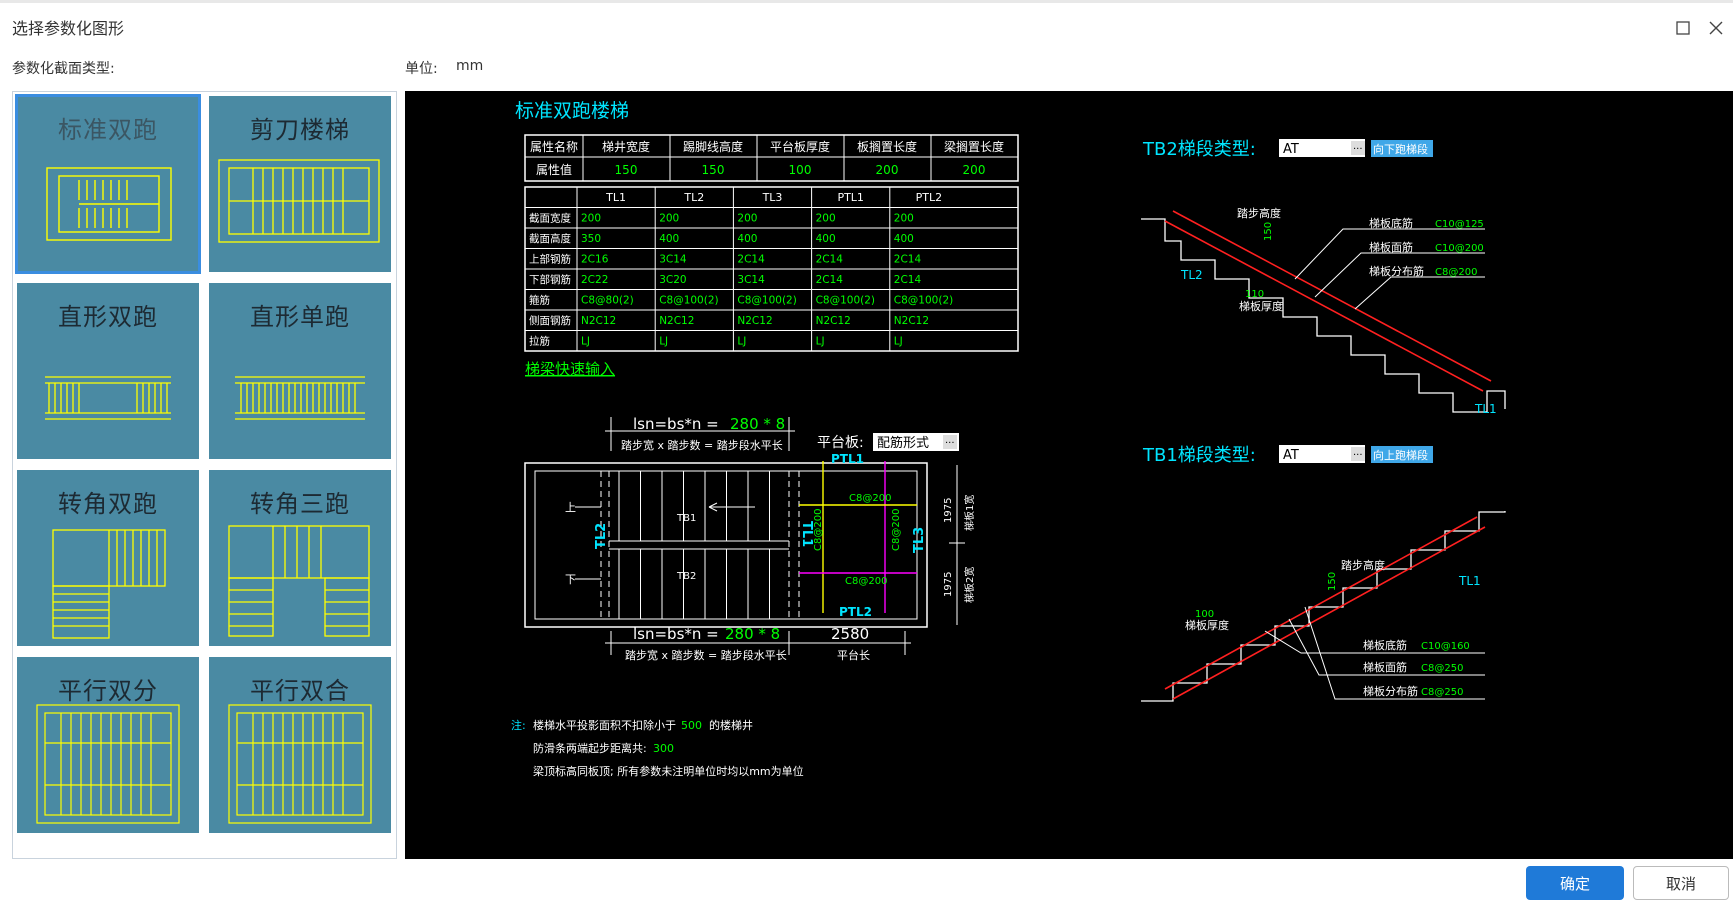 The image size is (1733, 901). What do you see at coordinates (1445, 646) in the screenshot?
I see `tb1-bottom-rebar-value: C10@160` at bounding box center [1445, 646].